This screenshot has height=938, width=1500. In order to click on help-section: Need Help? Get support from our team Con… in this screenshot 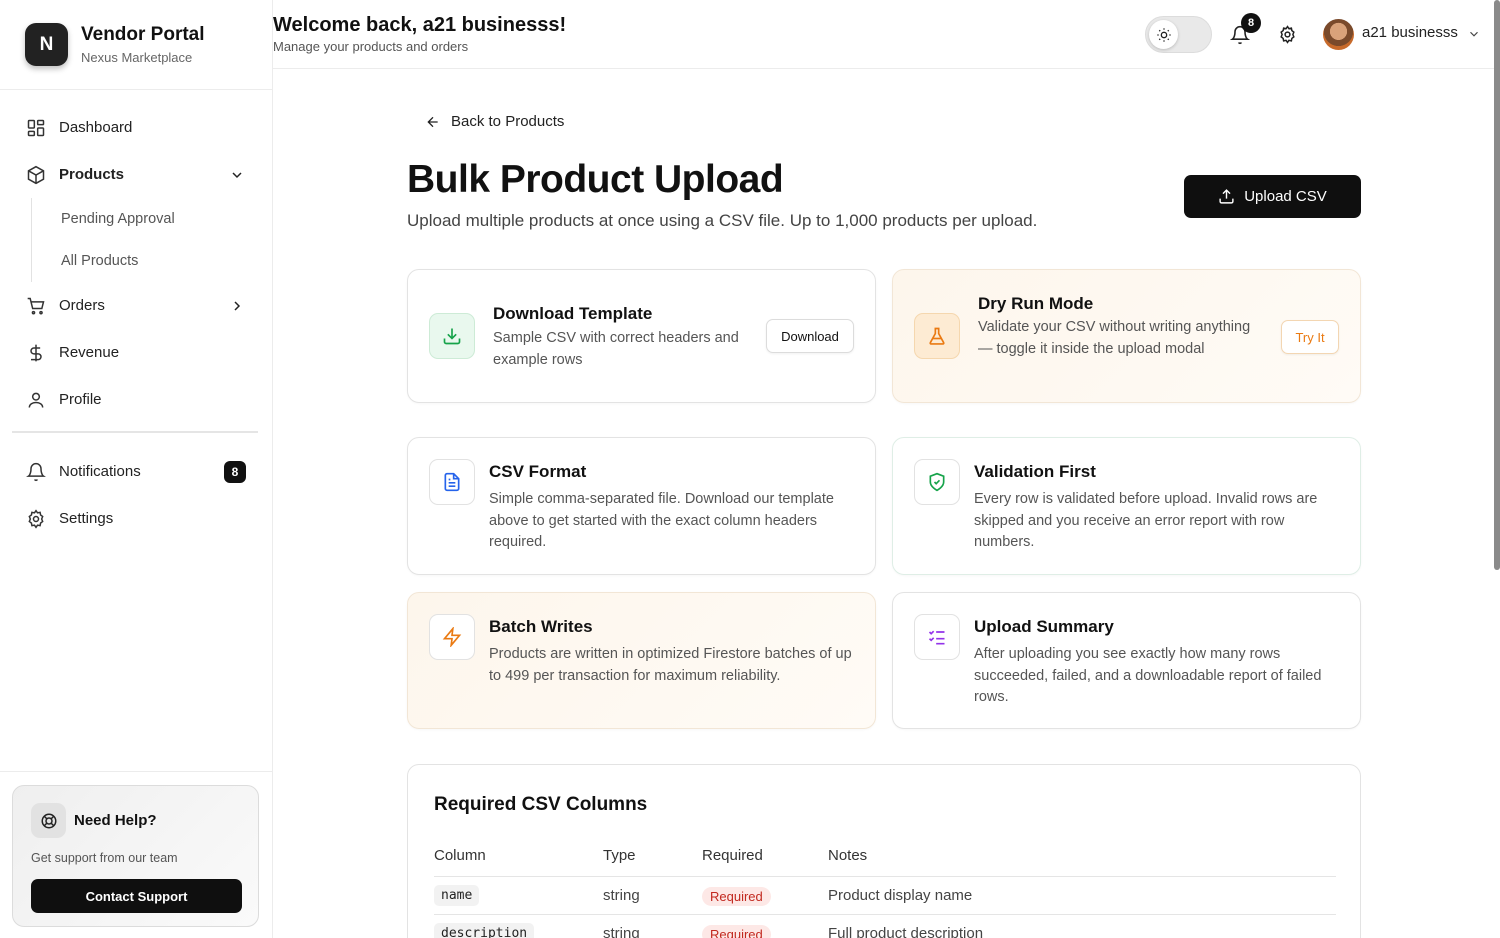, I will do `click(136, 854)`.